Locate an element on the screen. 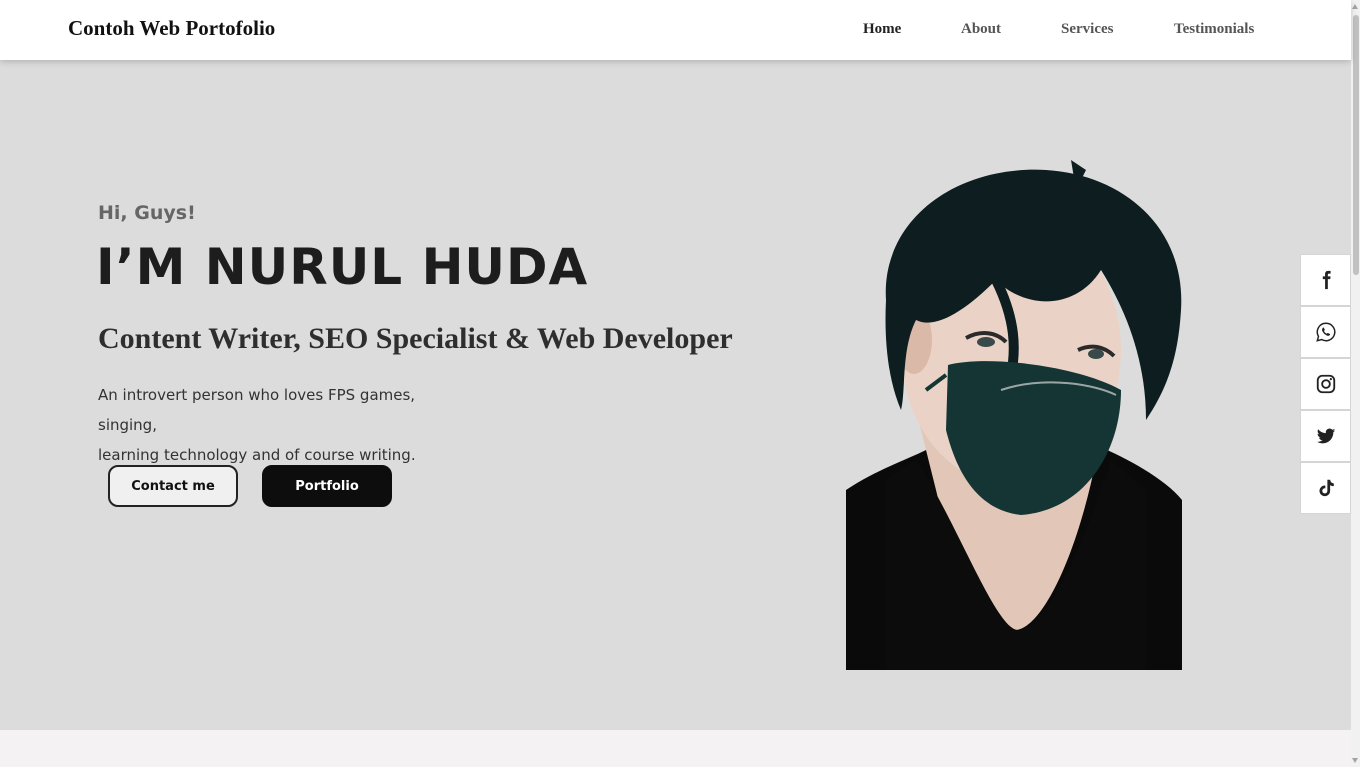 This screenshot has height=767, width=1360. social-sidebar is located at coordinates (1325, 384).